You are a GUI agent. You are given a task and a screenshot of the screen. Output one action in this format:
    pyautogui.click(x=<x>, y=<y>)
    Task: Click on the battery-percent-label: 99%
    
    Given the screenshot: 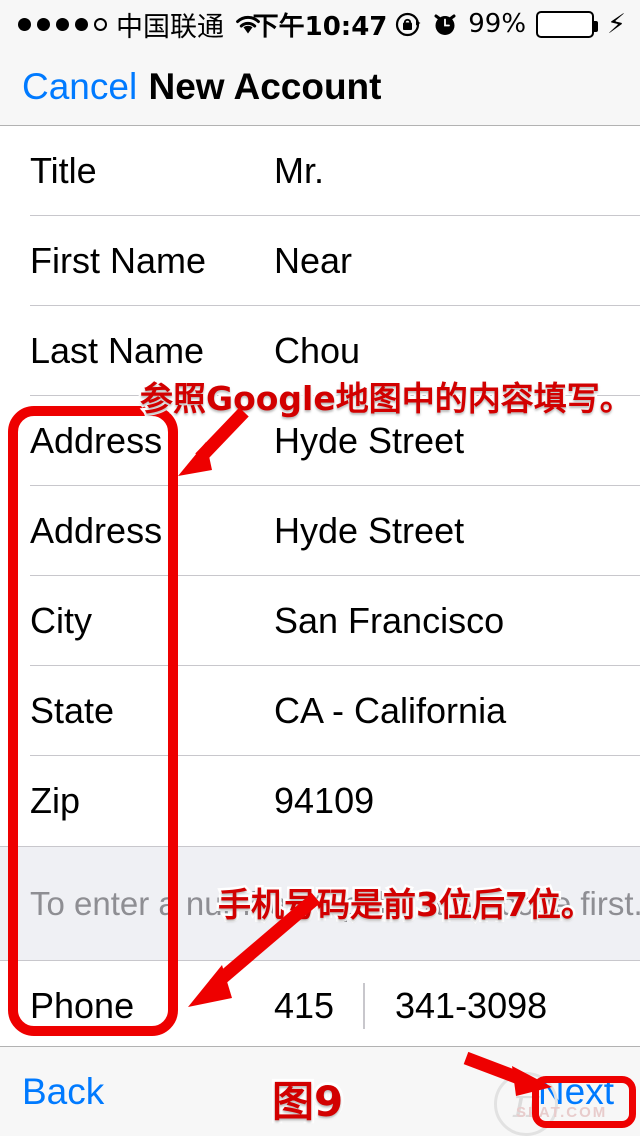 What is the action you would take?
    pyautogui.click(x=497, y=24)
    